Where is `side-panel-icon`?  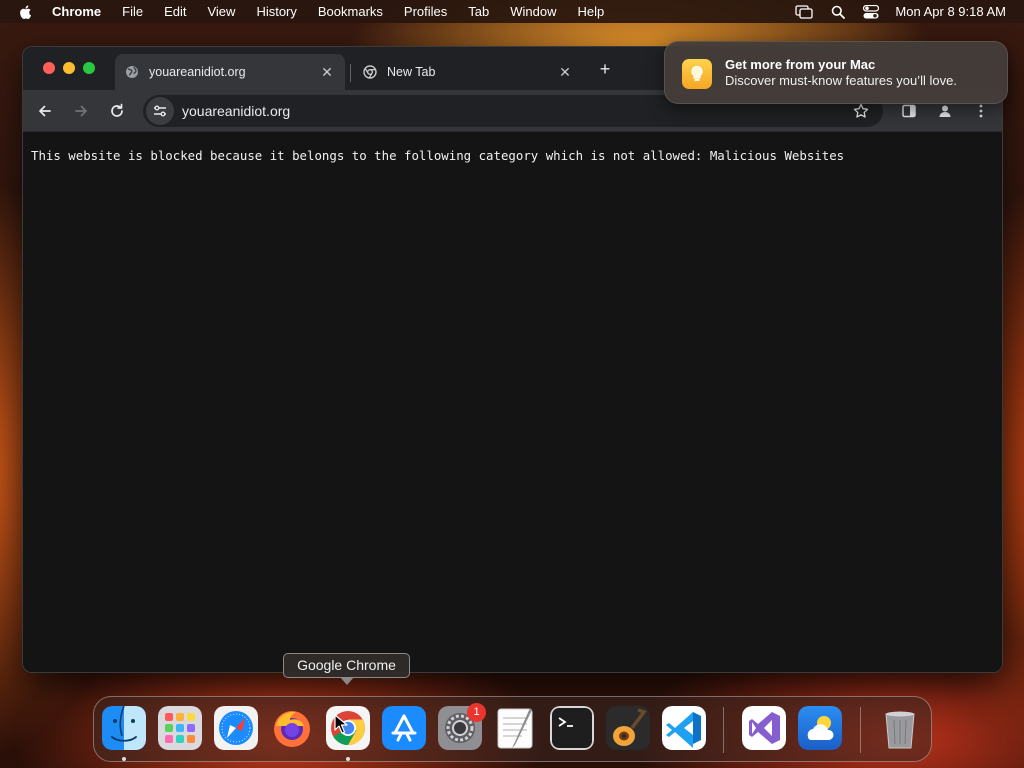
side-panel-icon is located at coordinates (909, 111).